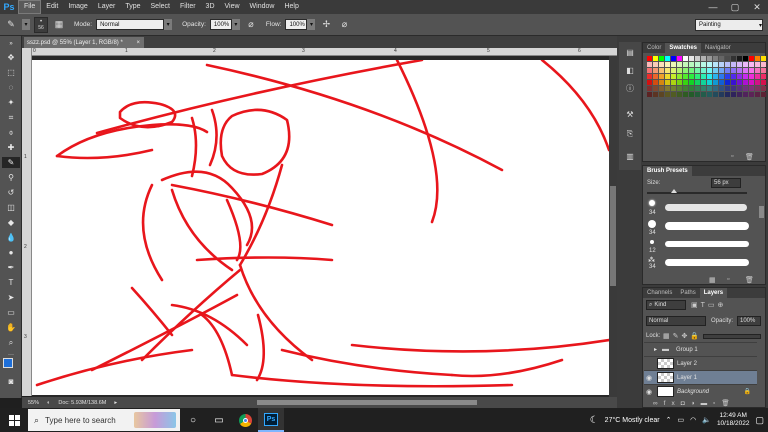  What do you see at coordinates (138, 43) in the screenshot?
I see `close-icon: ×` at bounding box center [138, 43].